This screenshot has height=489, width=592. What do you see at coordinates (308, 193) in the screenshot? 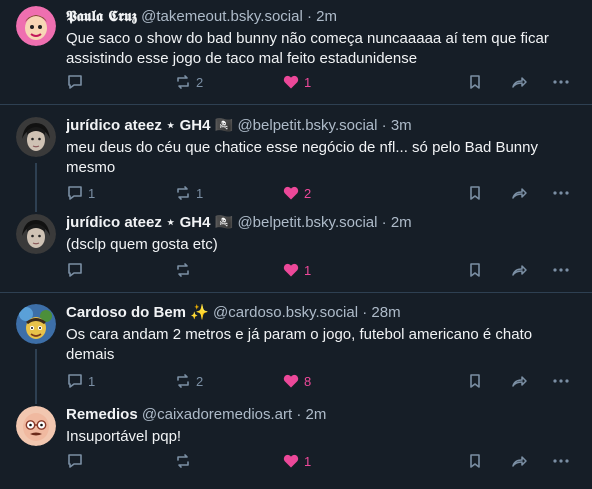
I see `like-count: 2` at bounding box center [308, 193].